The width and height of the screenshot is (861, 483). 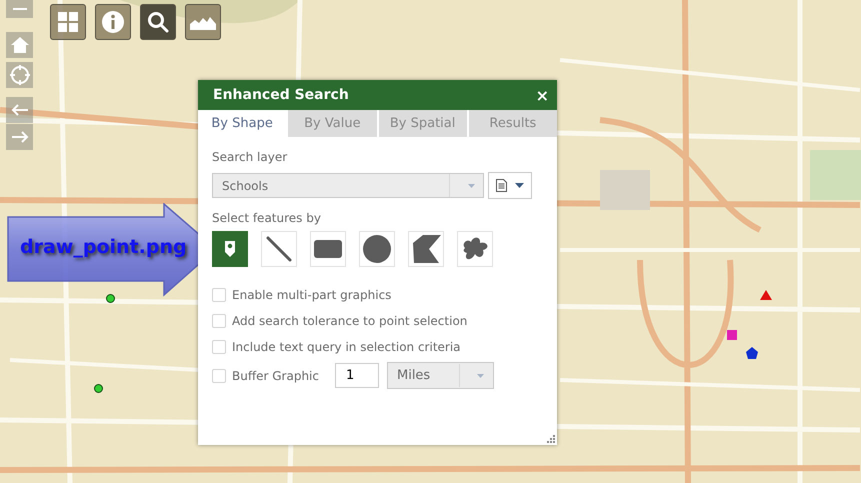 I want to click on field-label: Search layer, so click(x=250, y=157).